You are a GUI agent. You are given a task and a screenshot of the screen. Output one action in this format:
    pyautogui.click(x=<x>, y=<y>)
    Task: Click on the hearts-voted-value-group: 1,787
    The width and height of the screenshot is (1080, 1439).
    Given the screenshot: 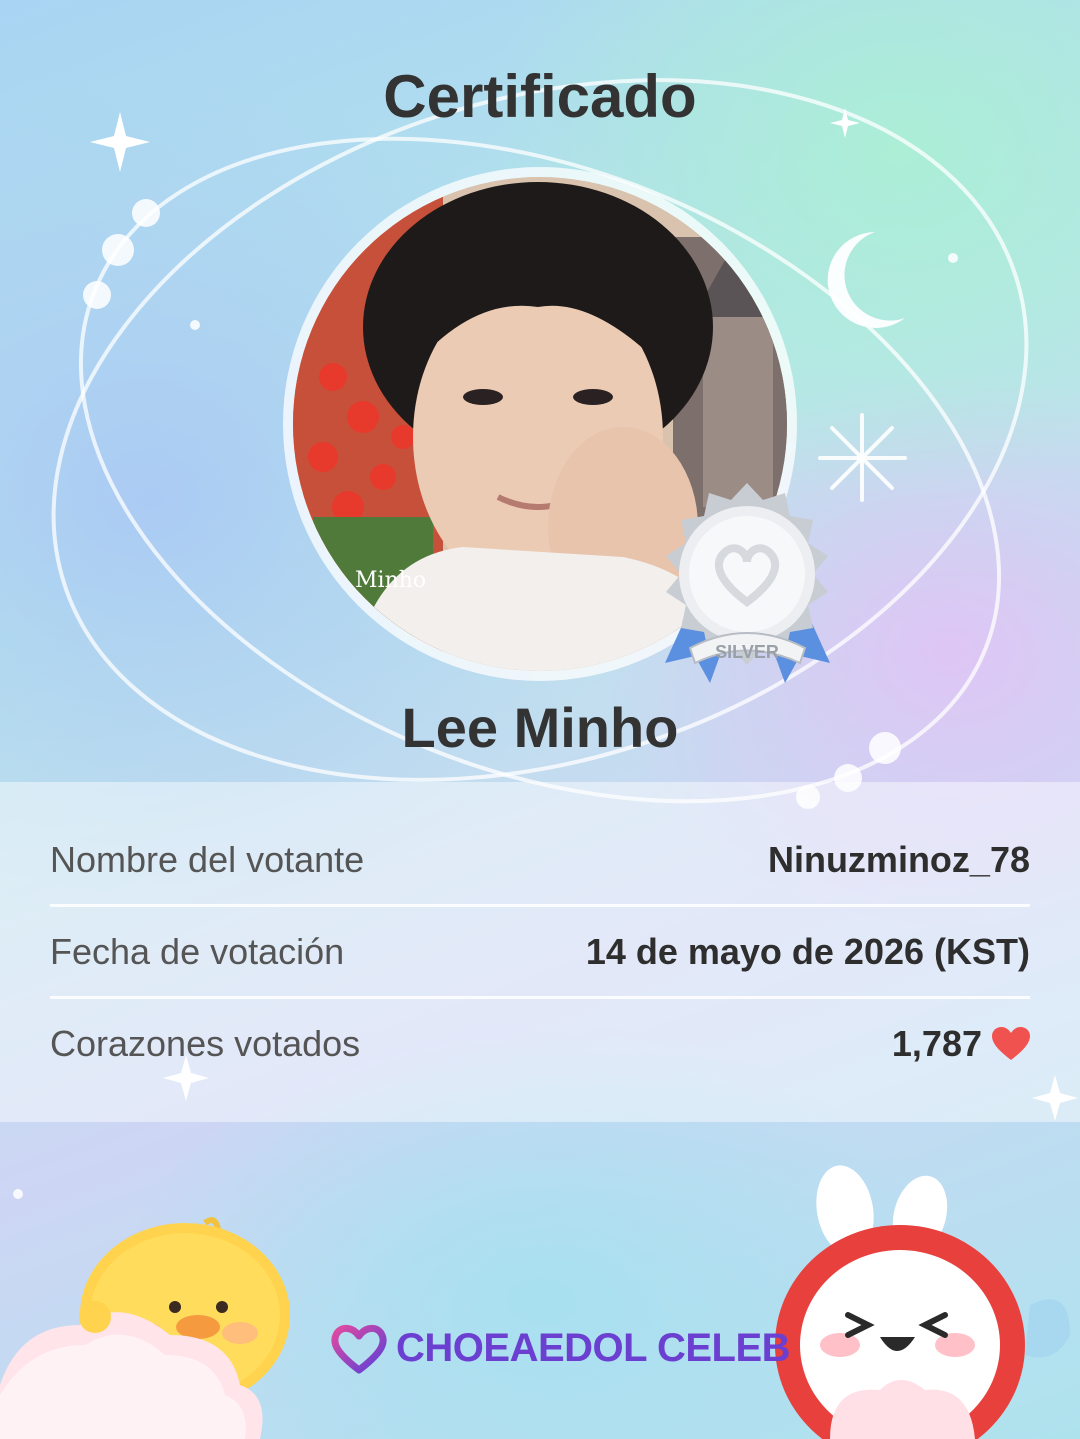 What is the action you would take?
    pyautogui.click(x=961, y=1044)
    